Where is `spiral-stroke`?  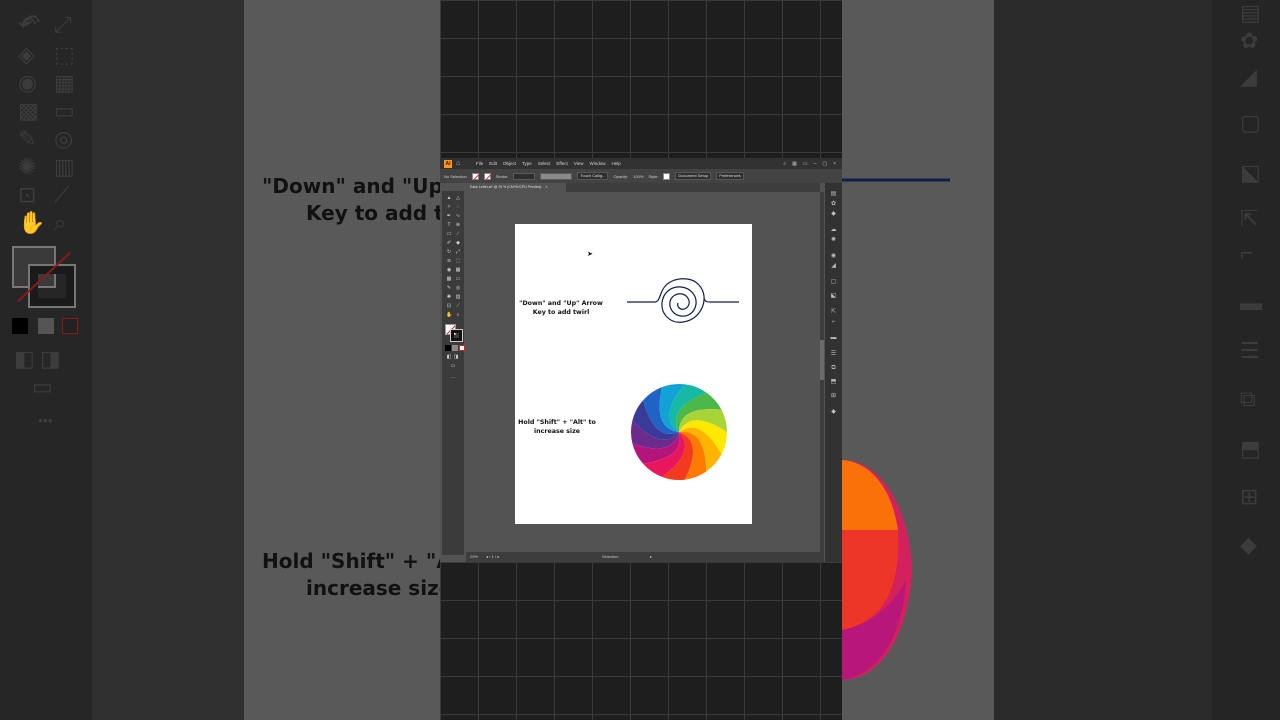
spiral-stroke is located at coordinates (683, 300).